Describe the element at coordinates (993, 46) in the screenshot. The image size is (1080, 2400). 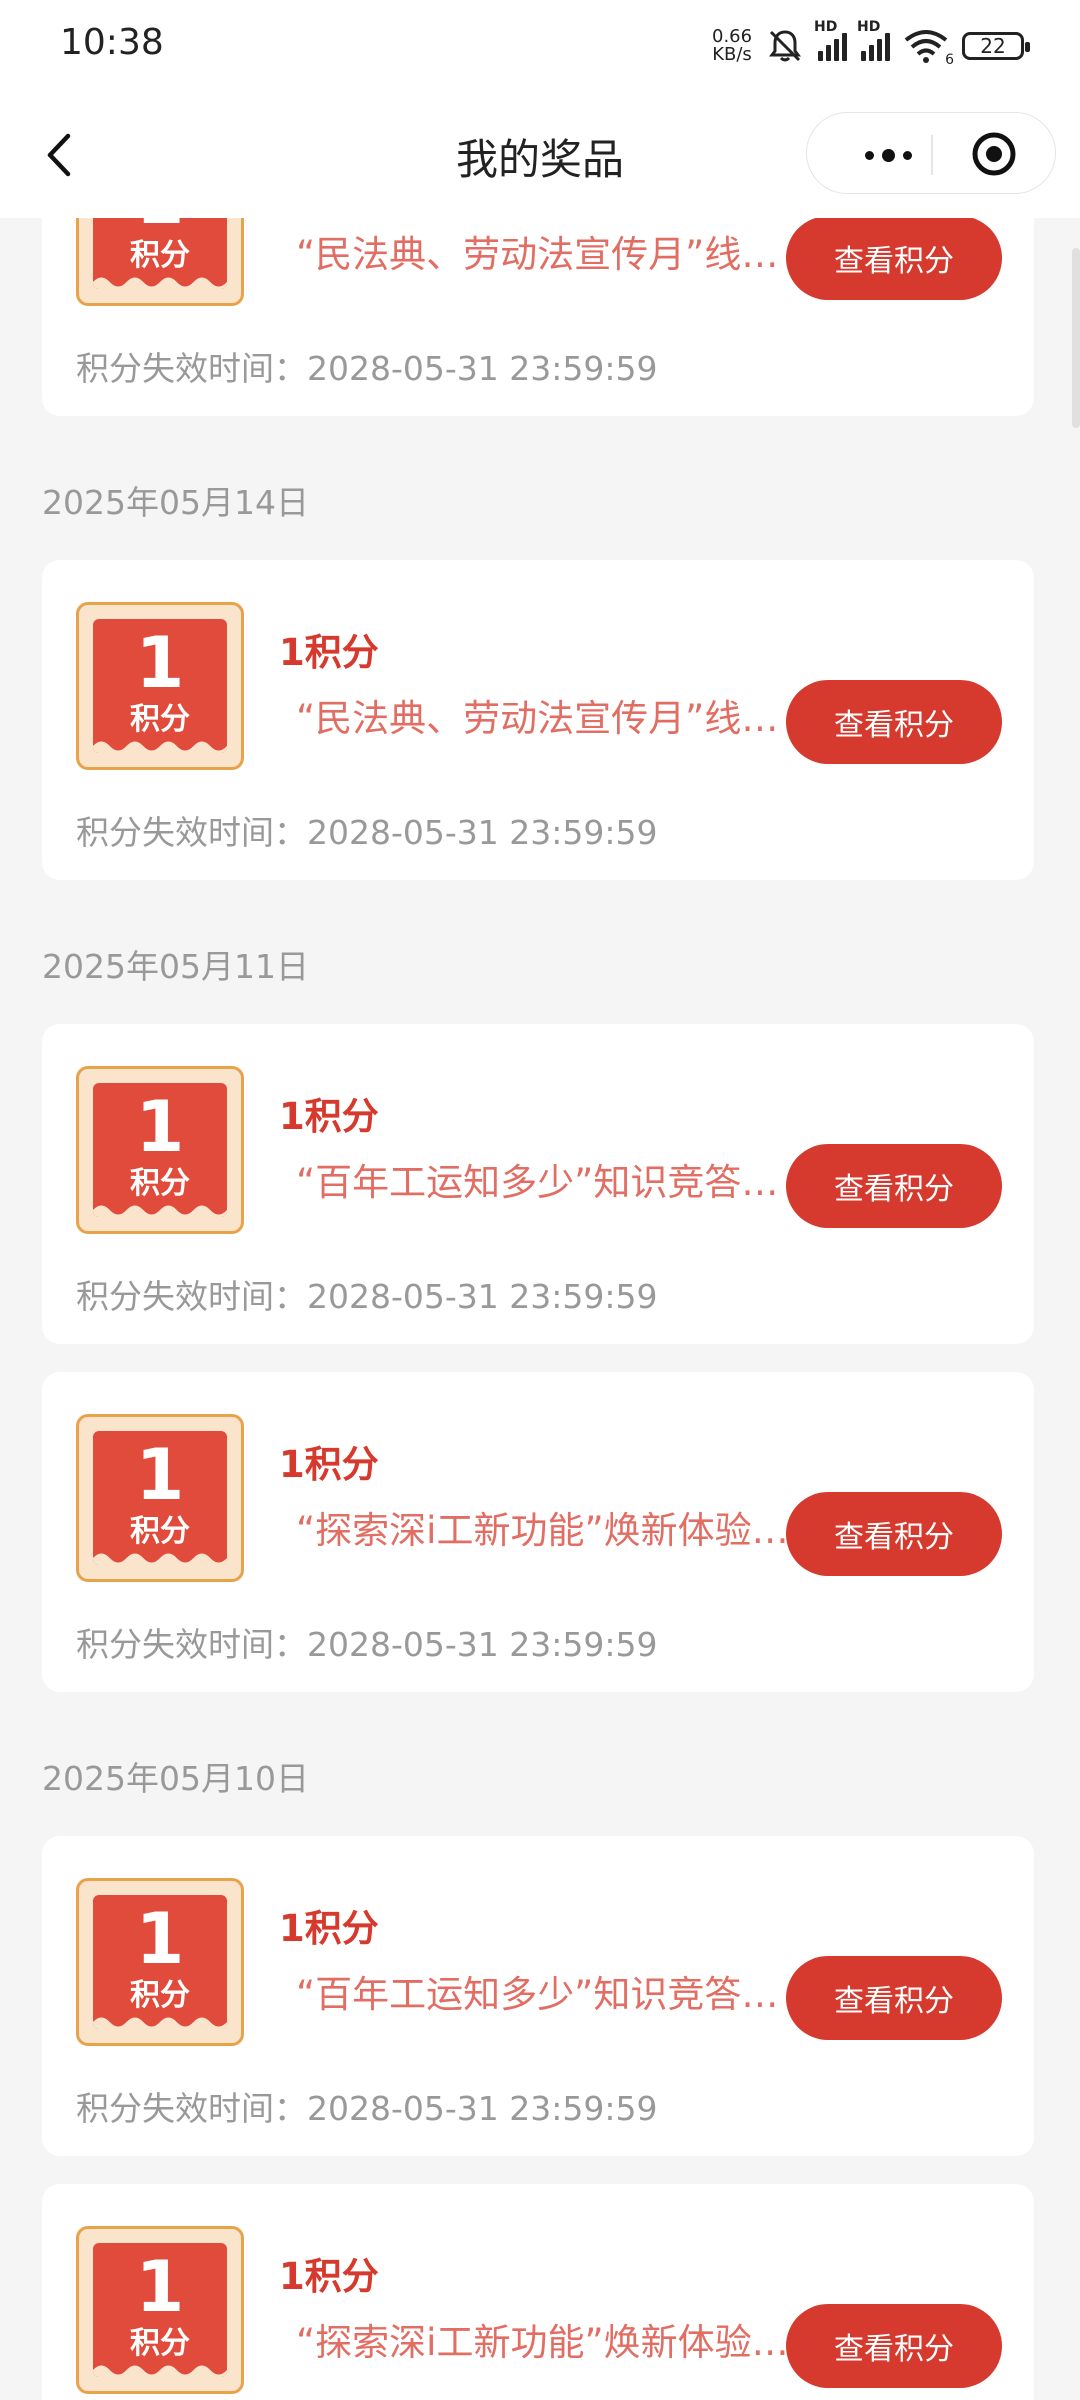
I see `battery-level: 22` at that location.